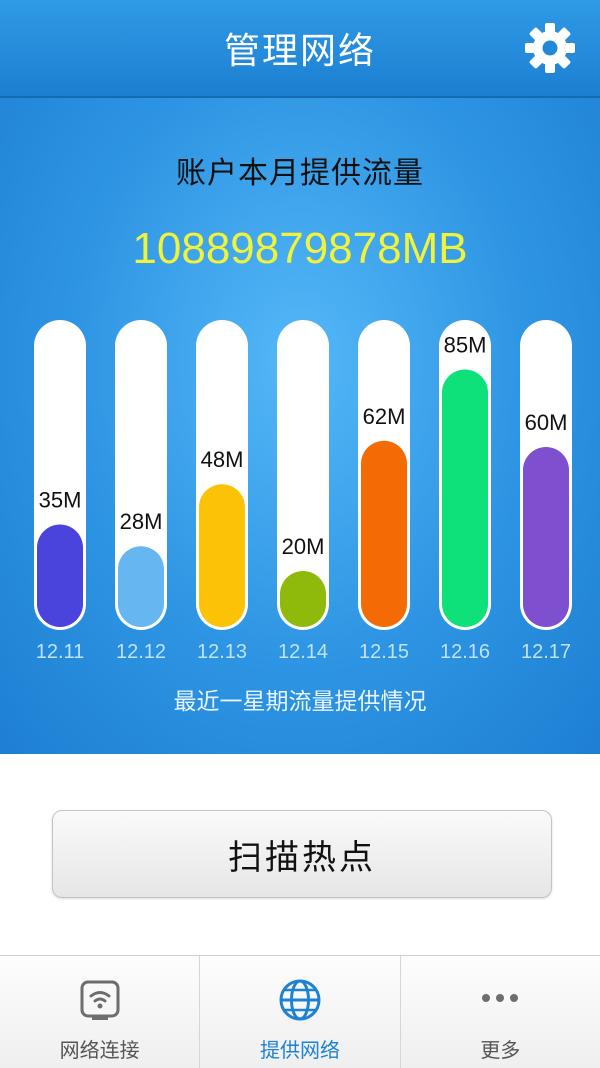  I want to click on bar-value-label: 35M, so click(60, 500).